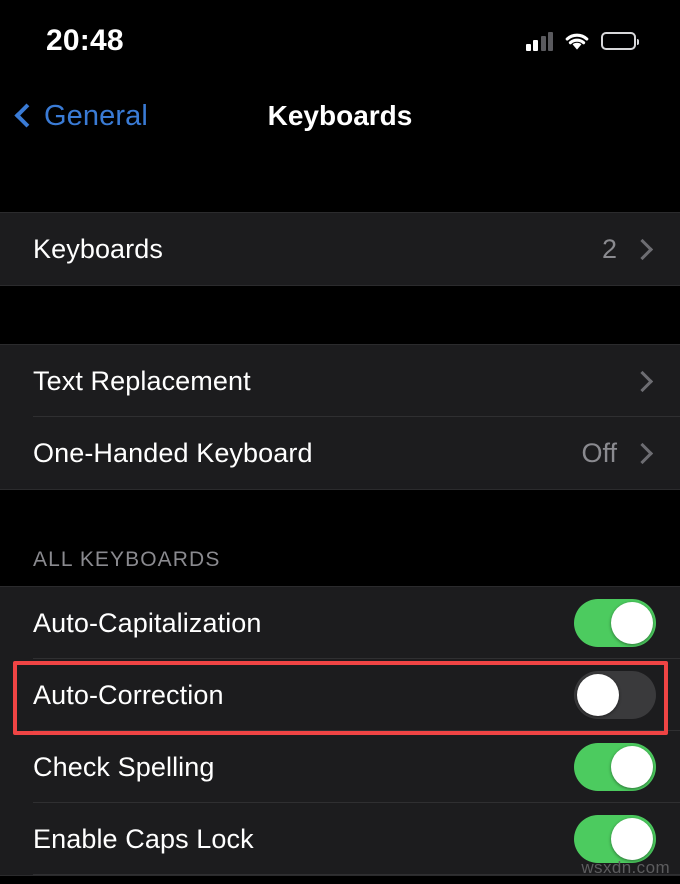  What do you see at coordinates (615, 767) in the screenshot?
I see `toggle-check-spelling` at bounding box center [615, 767].